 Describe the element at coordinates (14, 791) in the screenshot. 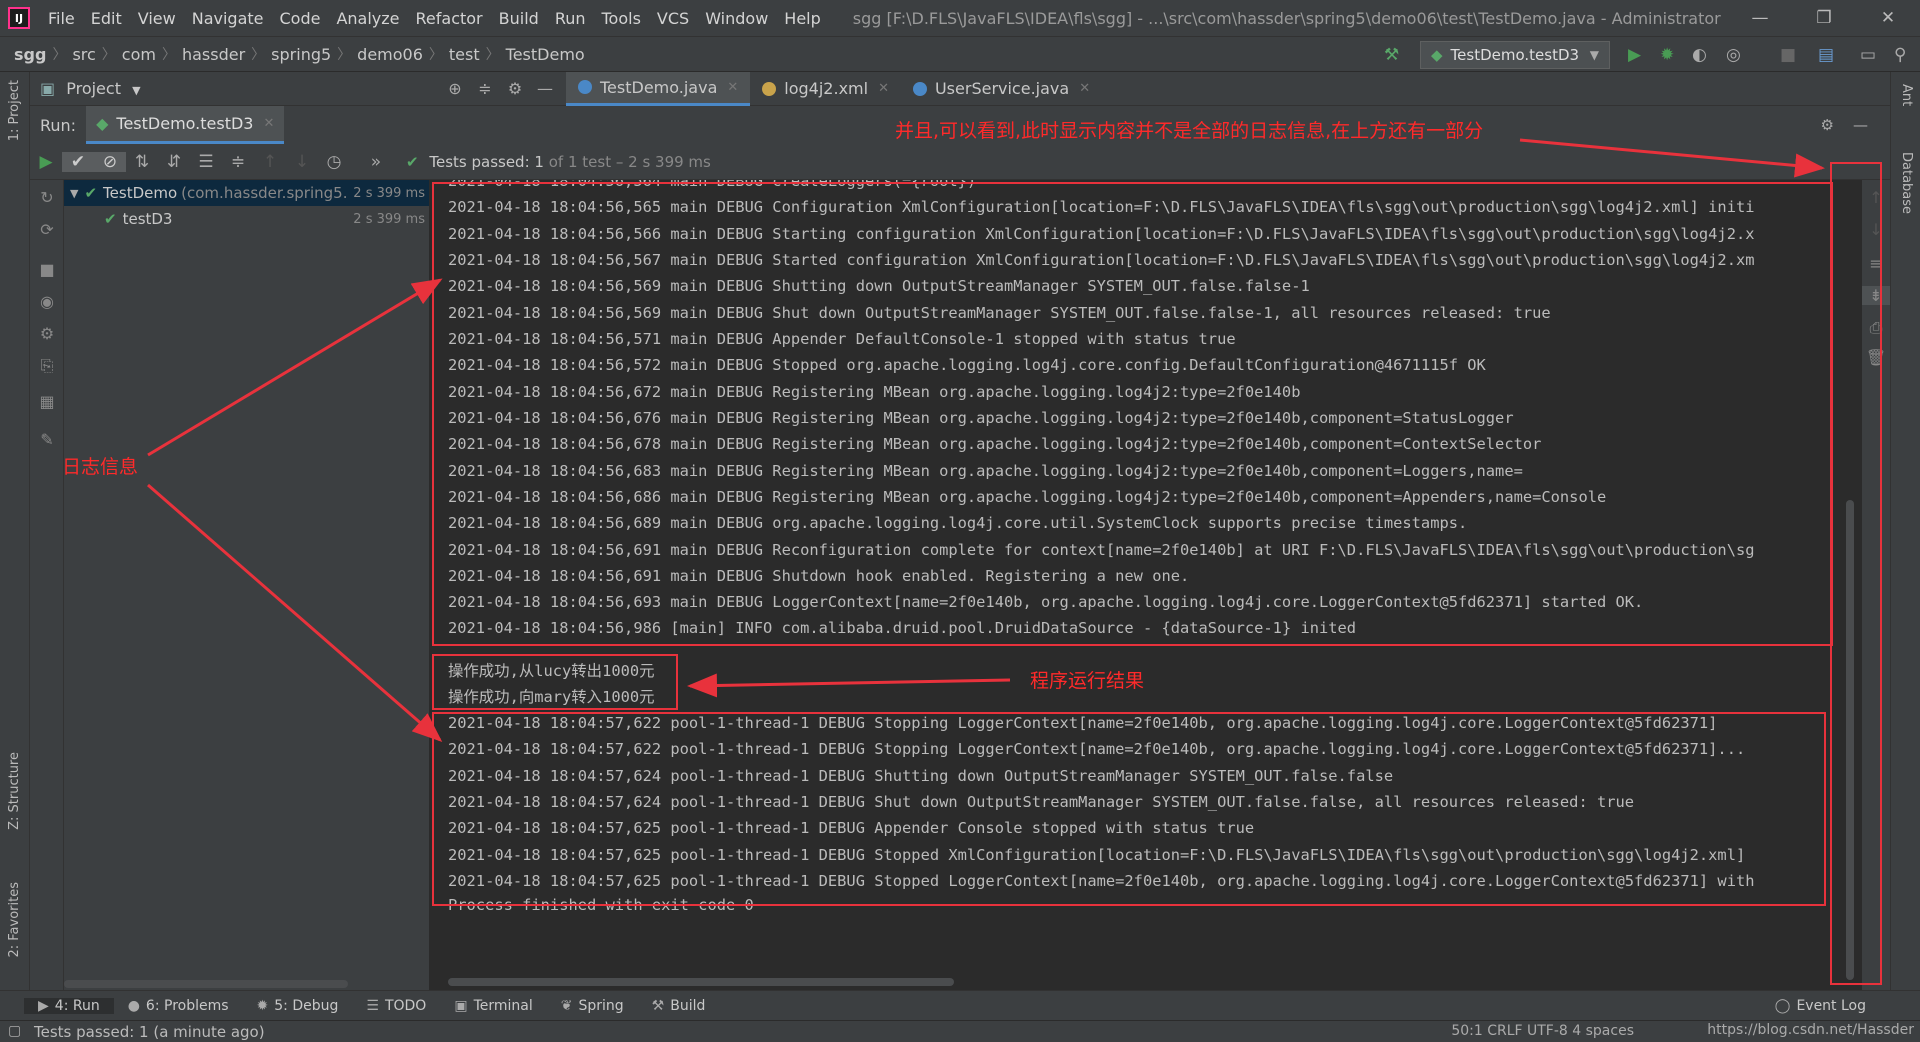

I see `structure-tool-tab: Z: Structure` at that location.